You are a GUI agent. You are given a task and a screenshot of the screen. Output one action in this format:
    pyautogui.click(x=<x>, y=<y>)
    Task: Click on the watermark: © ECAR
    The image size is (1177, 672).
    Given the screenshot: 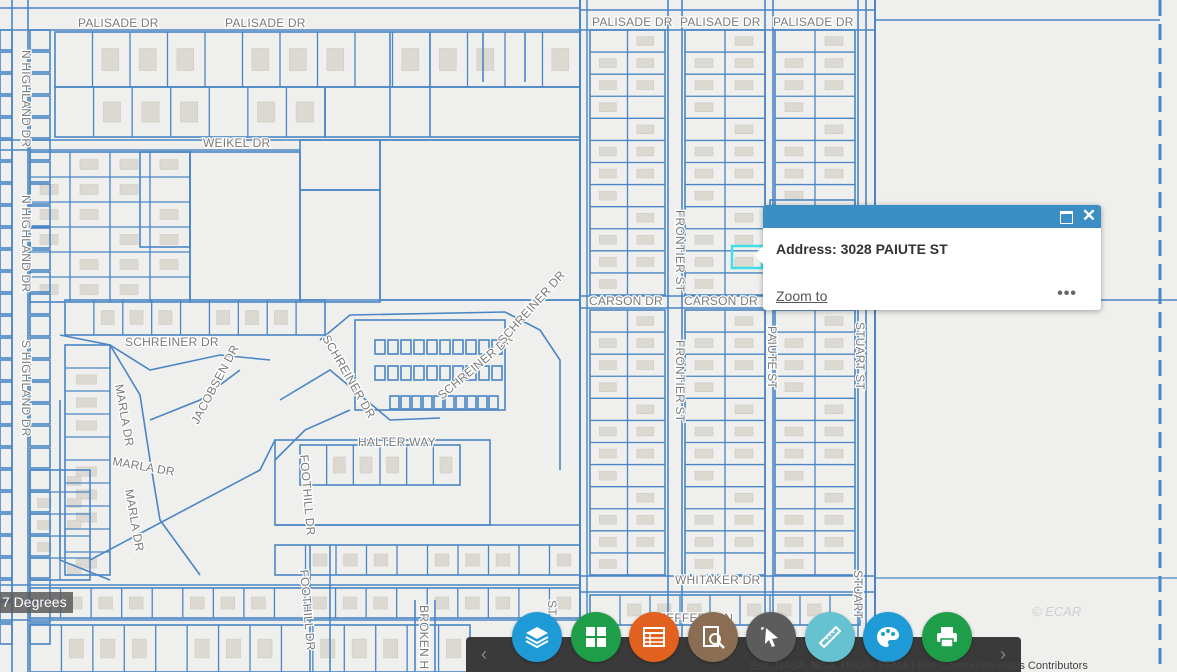 What is the action you would take?
    pyautogui.click(x=1057, y=611)
    